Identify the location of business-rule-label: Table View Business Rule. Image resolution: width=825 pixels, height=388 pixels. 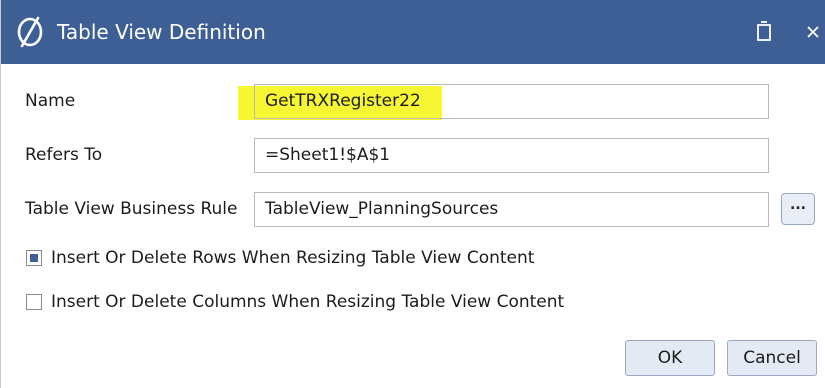
(131, 209).